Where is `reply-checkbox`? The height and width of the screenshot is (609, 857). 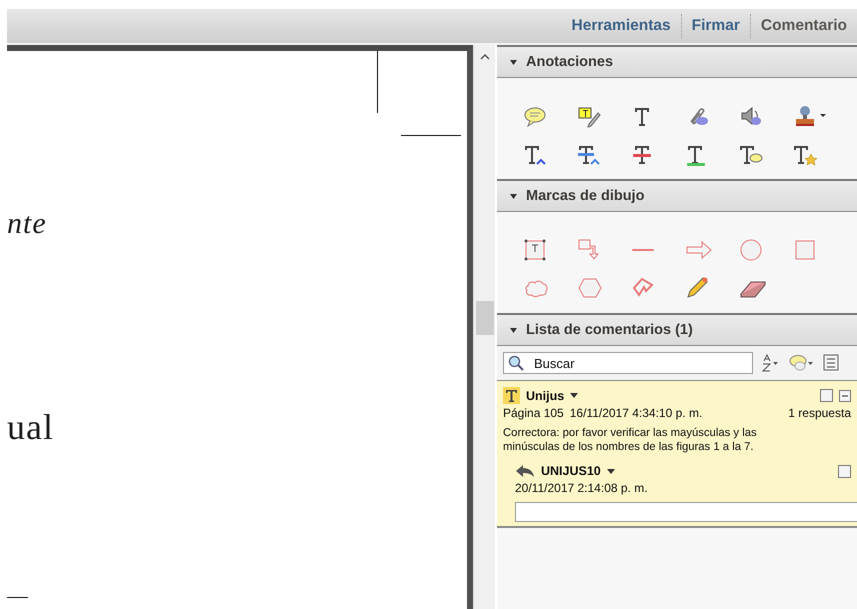
reply-checkbox is located at coordinates (844, 471).